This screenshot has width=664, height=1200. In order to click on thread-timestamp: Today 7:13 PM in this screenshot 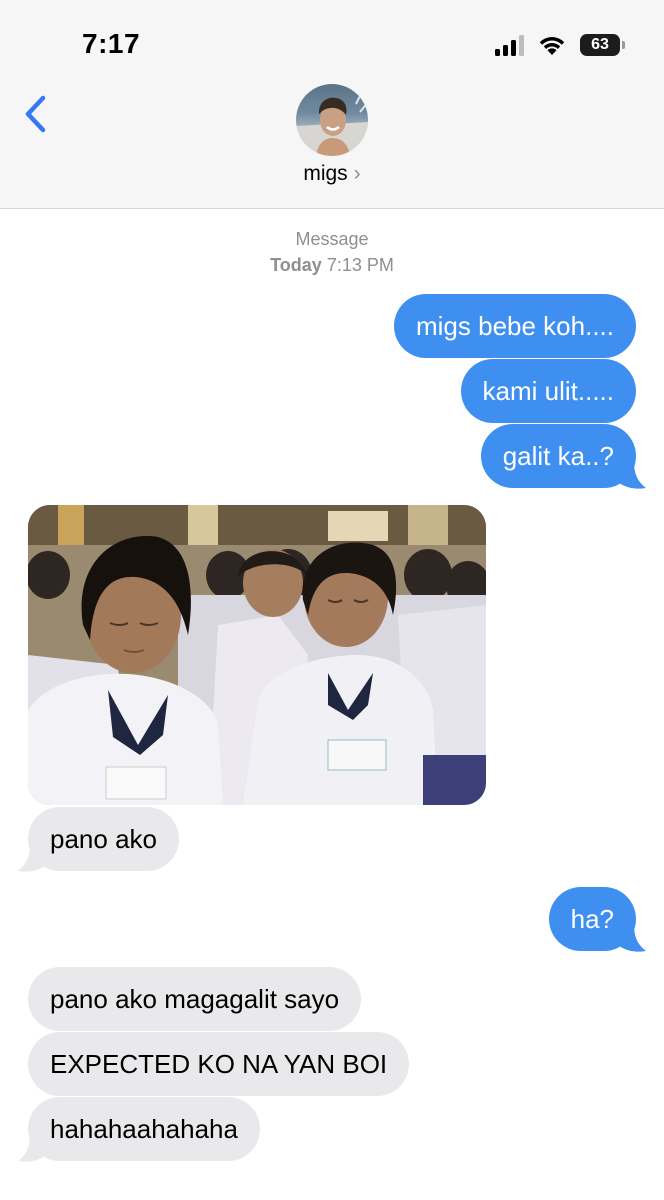, I will do `click(332, 265)`.